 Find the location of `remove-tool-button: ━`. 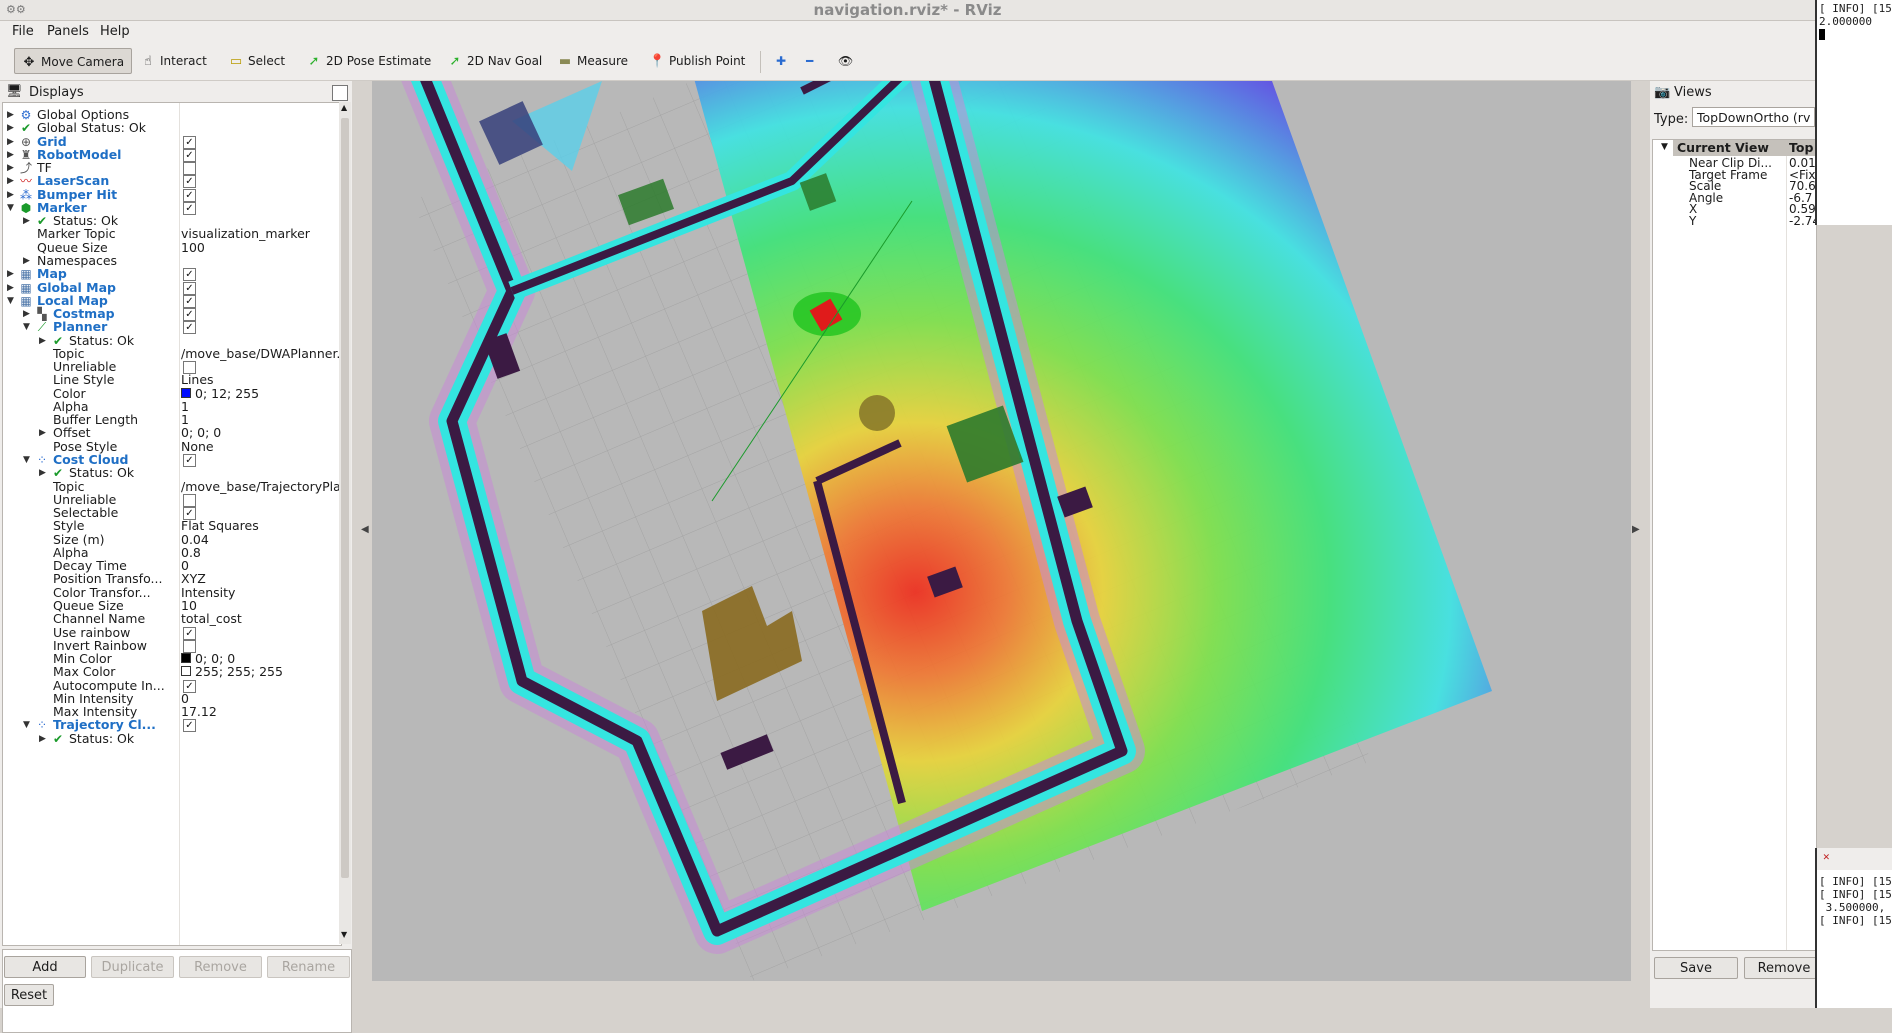

remove-tool-button: ━ is located at coordinates (809, 61).